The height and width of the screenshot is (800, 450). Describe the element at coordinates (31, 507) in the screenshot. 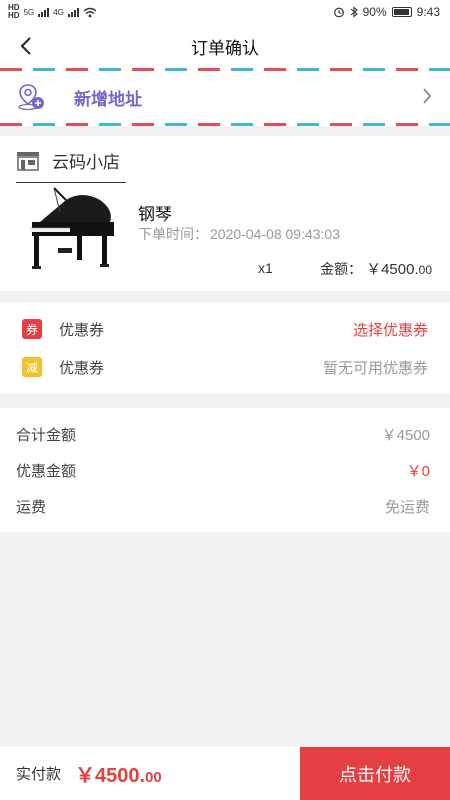

I see `shipping-label: 运费` at that location.